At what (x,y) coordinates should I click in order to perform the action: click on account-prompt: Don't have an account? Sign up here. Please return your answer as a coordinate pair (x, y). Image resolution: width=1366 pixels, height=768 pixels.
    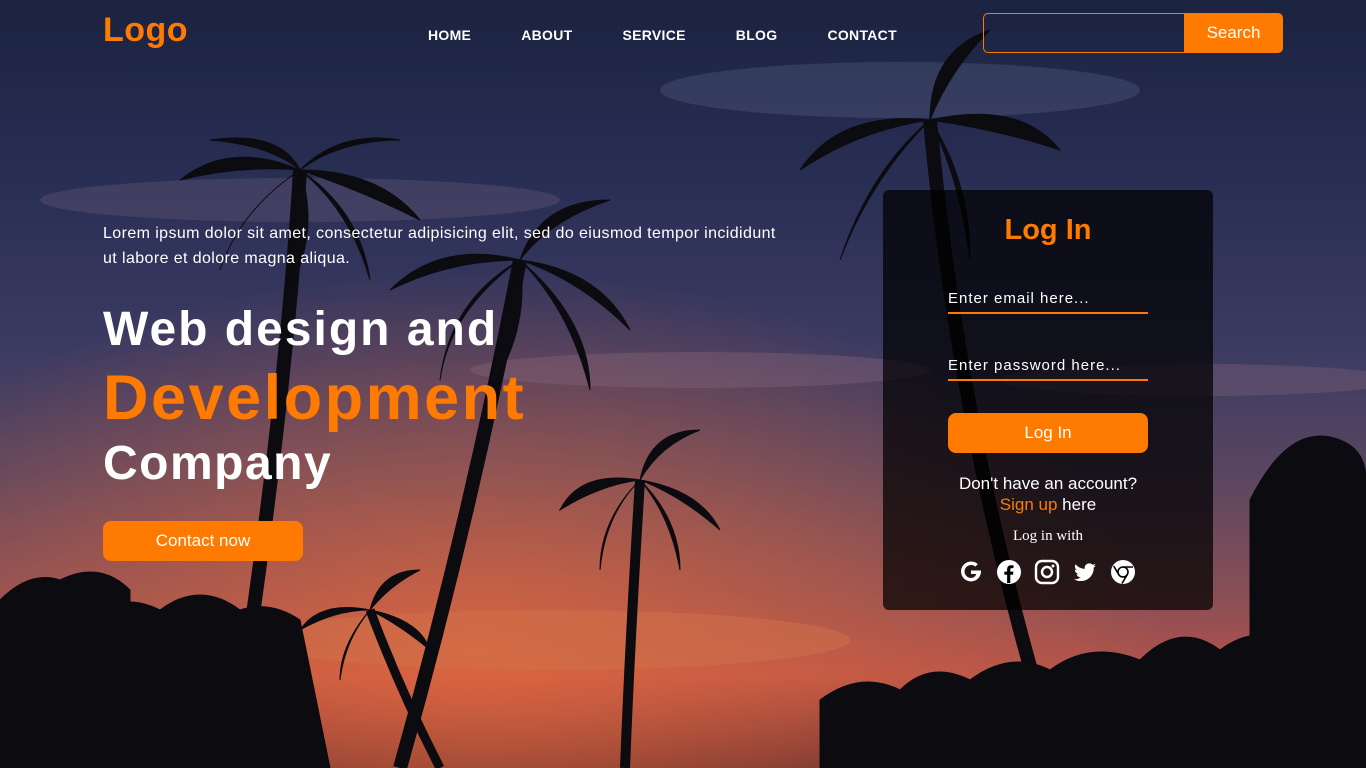
    Looking at the image, I should click on (1048, 494).